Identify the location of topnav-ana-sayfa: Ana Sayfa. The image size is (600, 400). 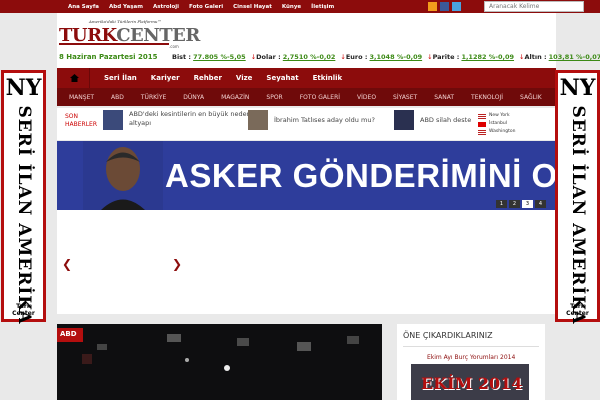
(83, 7).